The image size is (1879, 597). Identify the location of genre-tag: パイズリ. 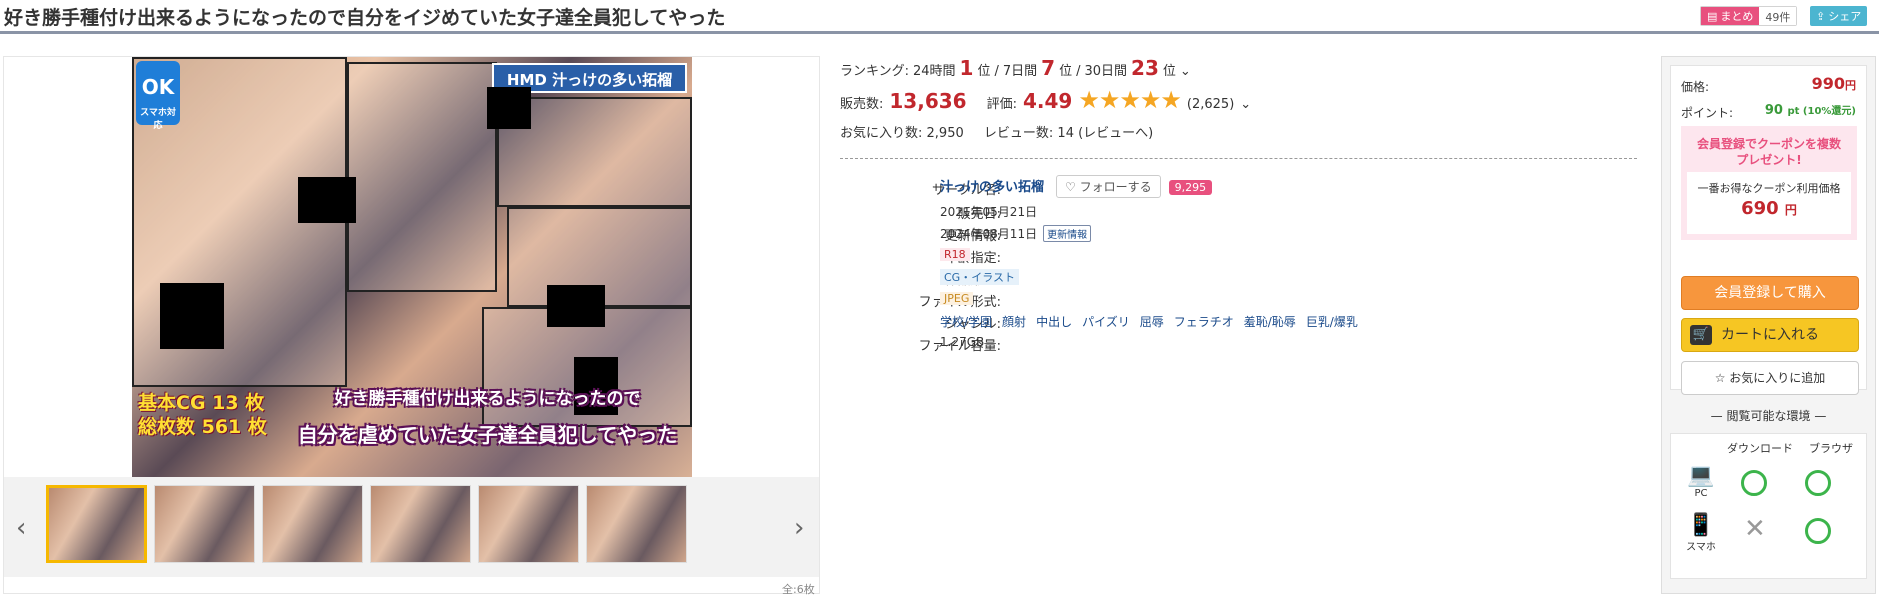
(1106, 322).